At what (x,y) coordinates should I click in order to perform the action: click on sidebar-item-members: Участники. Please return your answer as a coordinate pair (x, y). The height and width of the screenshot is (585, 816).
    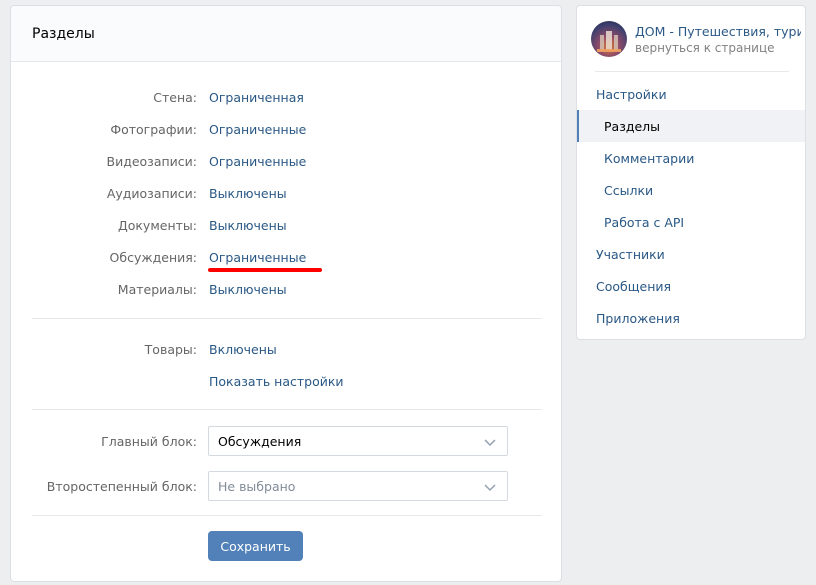
    Looking at the image, I should click on (691, 254).